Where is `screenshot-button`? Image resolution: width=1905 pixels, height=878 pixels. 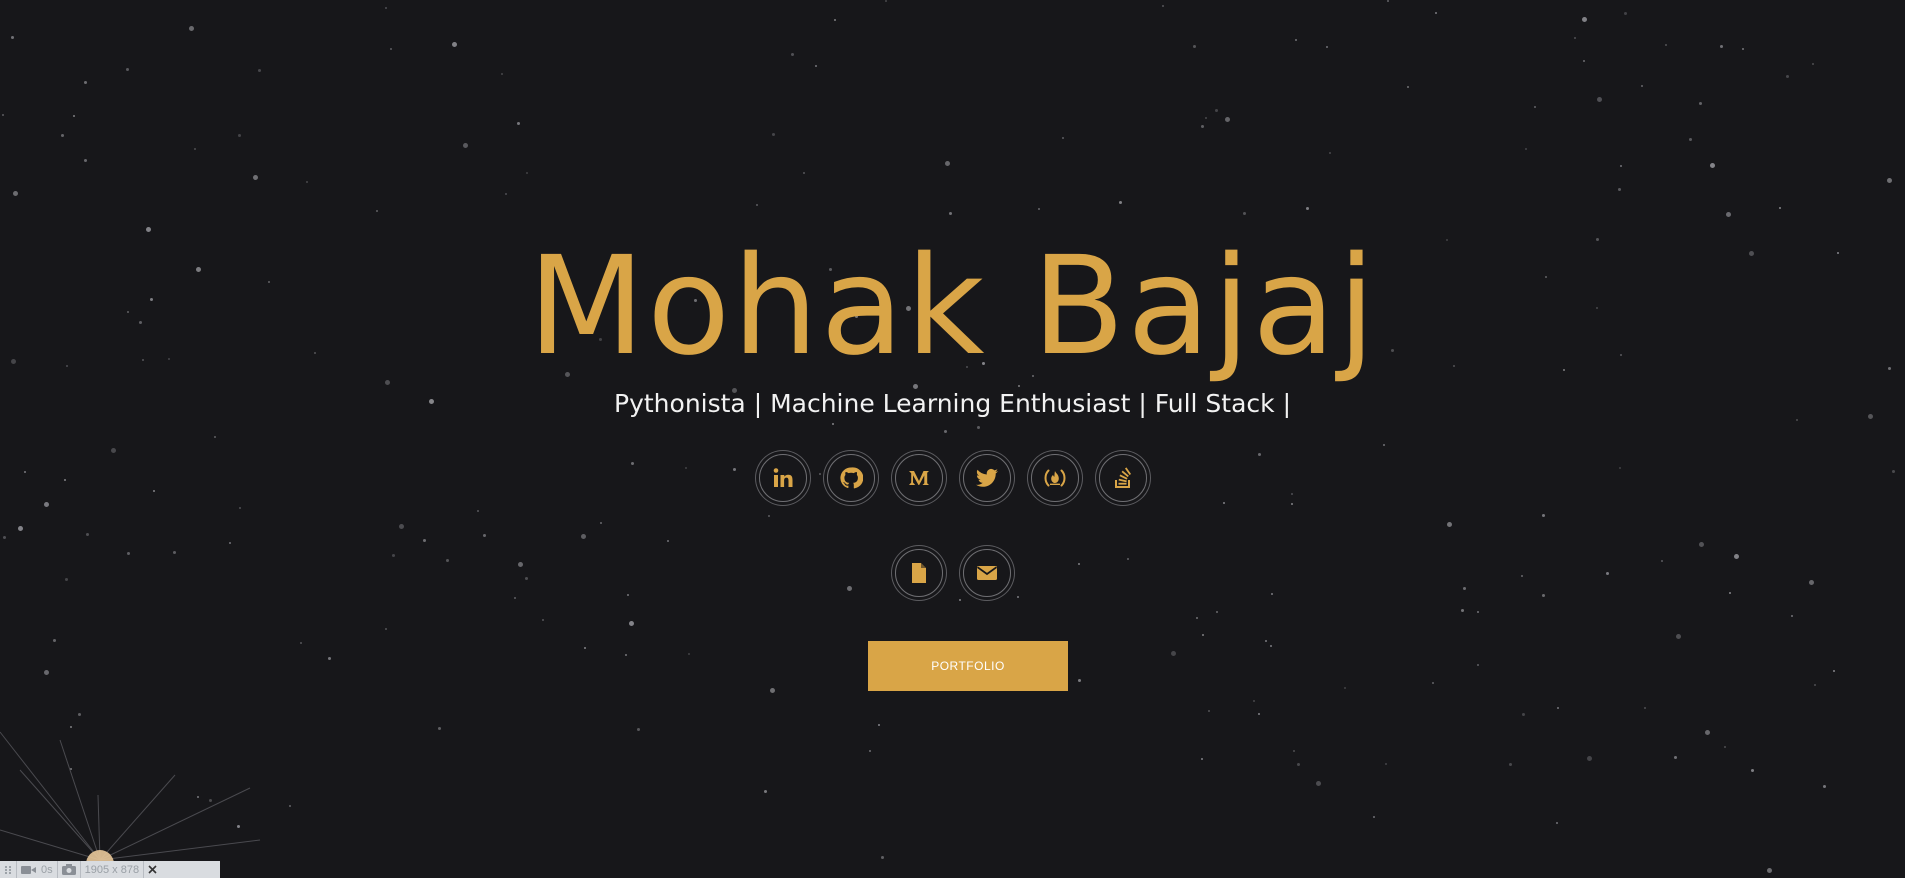
screenshot-button is located at coordinates (69, 869).